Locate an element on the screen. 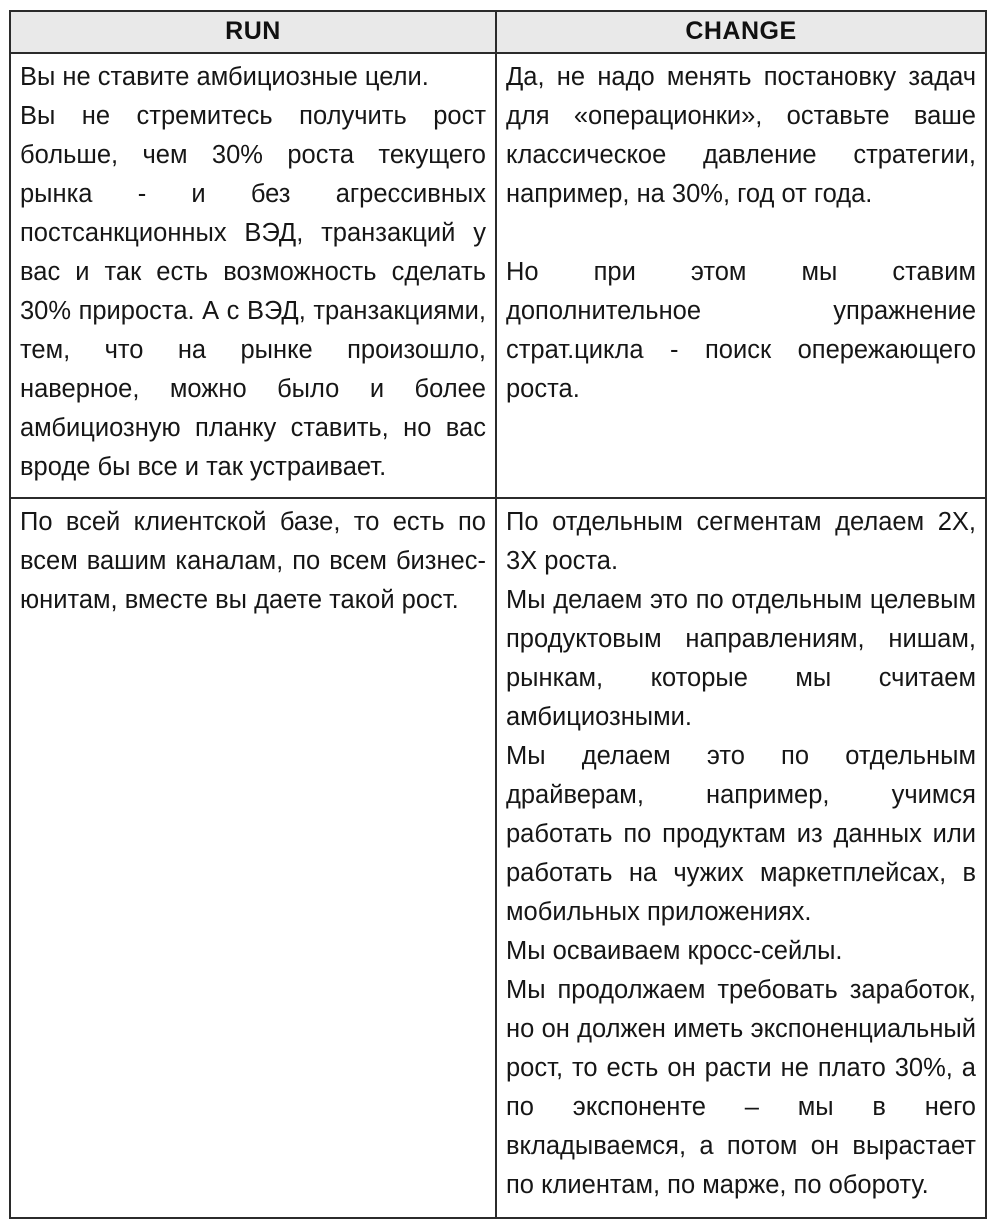 The width and height of the screenshot is (995, 1219). paragraph: Мы осваиваем кросс-сейлы. is located at coordinates (674, 951).